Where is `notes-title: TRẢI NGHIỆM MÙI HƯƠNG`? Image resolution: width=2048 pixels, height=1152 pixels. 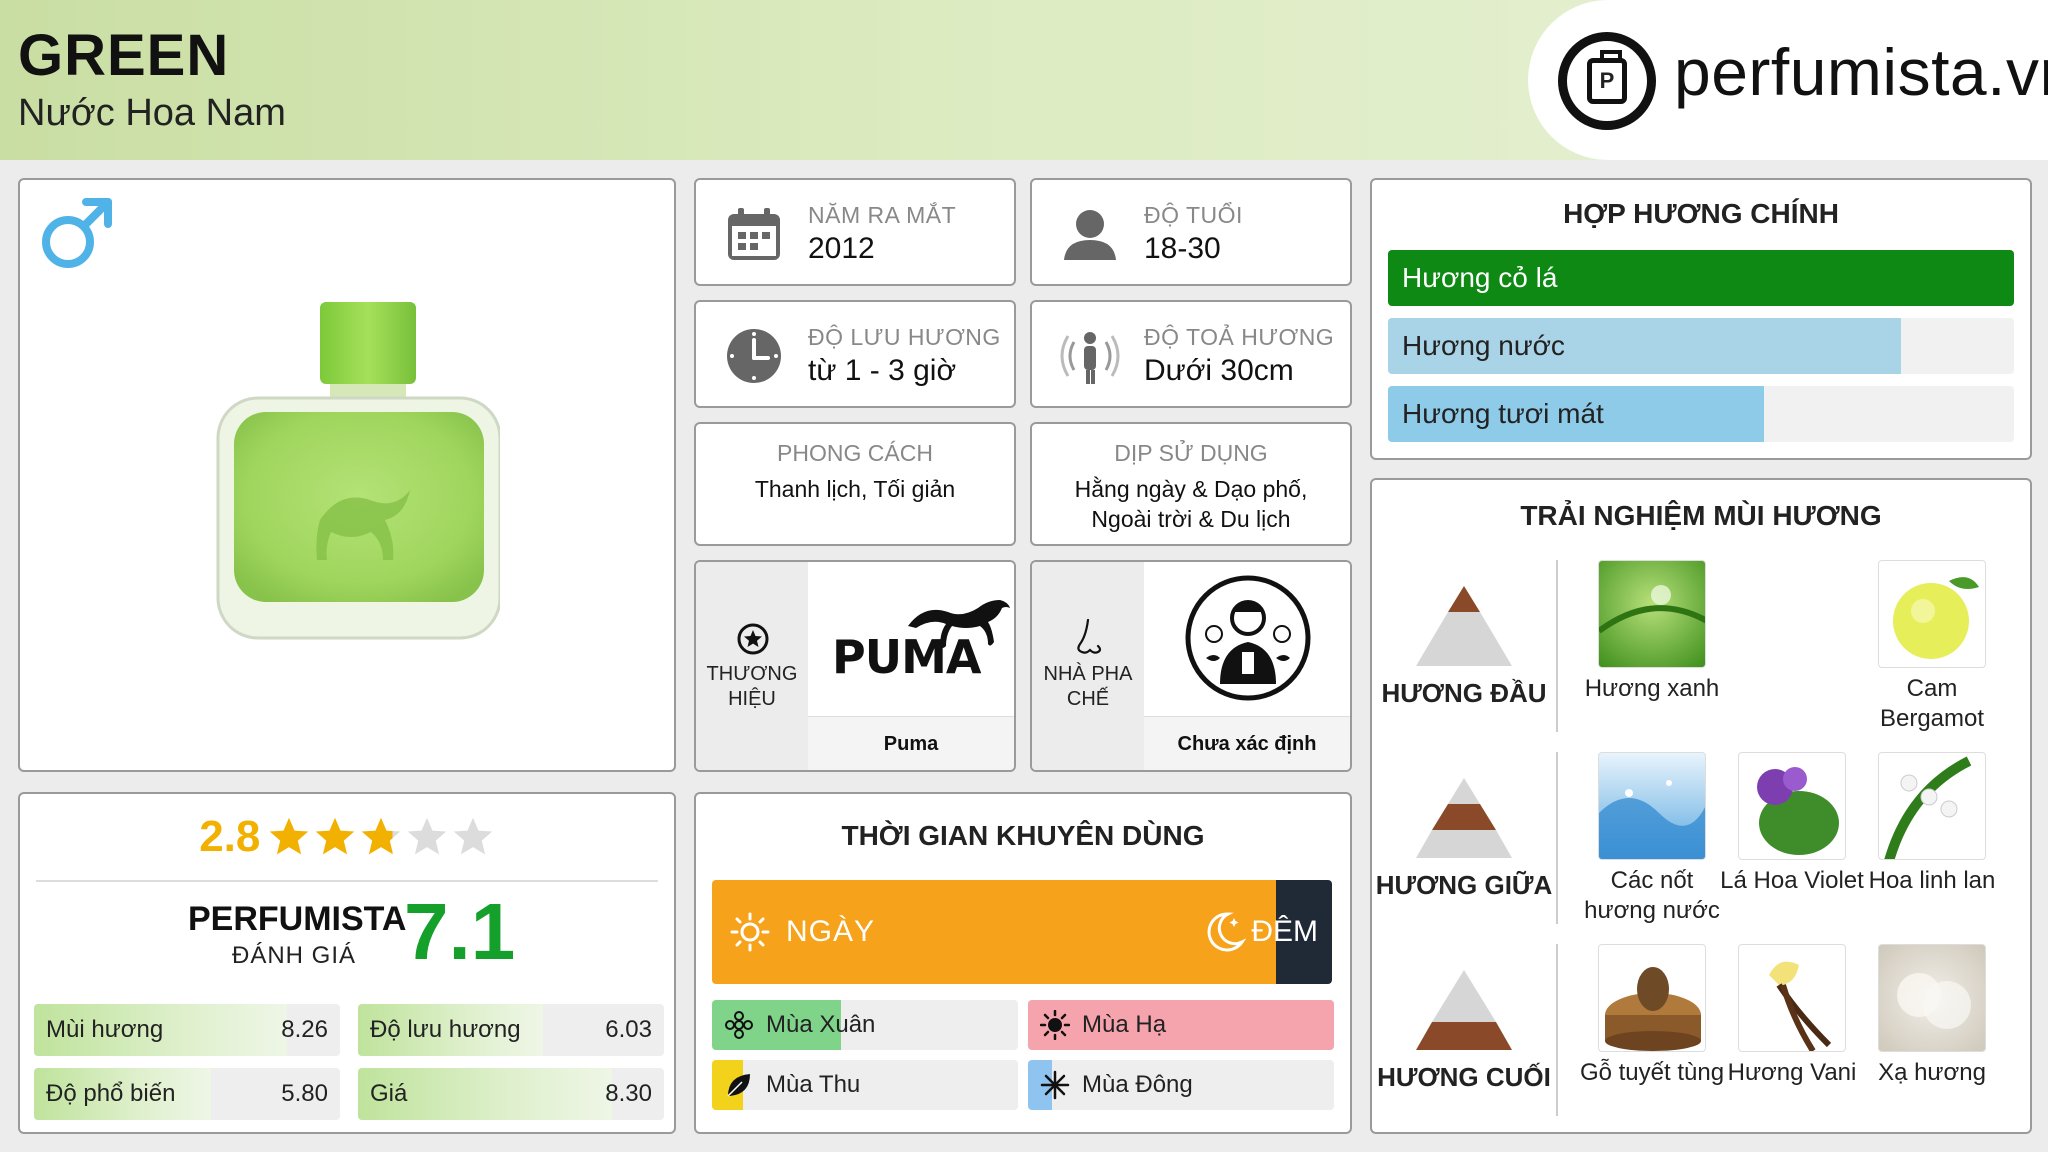 notes-title: TRẢI NGHIỆM MÙI HƯƠNG is located at coordinates (1701, 515).